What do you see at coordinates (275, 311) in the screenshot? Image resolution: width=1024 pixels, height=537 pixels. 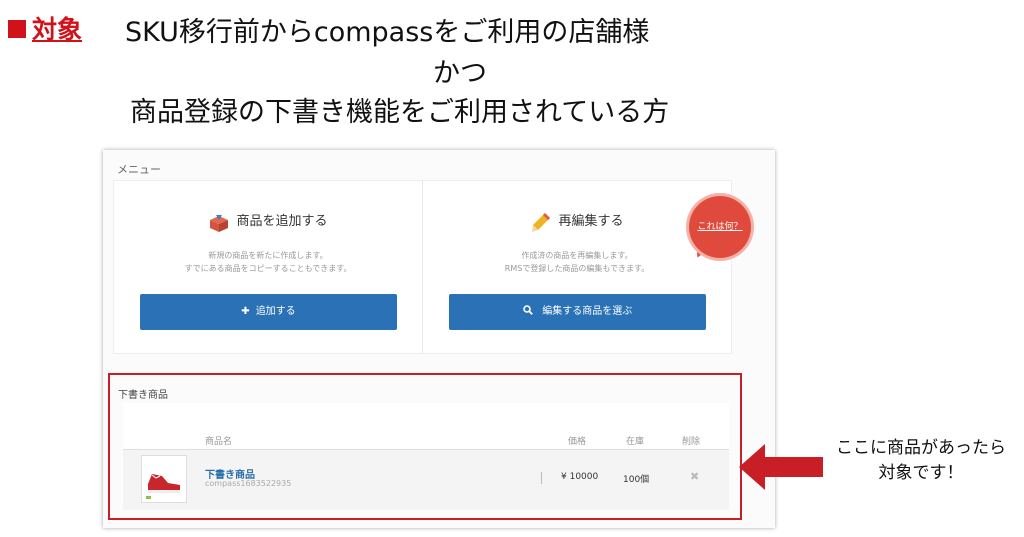 I see `add-button-label: 追加する` at bounding box center [275, 311].